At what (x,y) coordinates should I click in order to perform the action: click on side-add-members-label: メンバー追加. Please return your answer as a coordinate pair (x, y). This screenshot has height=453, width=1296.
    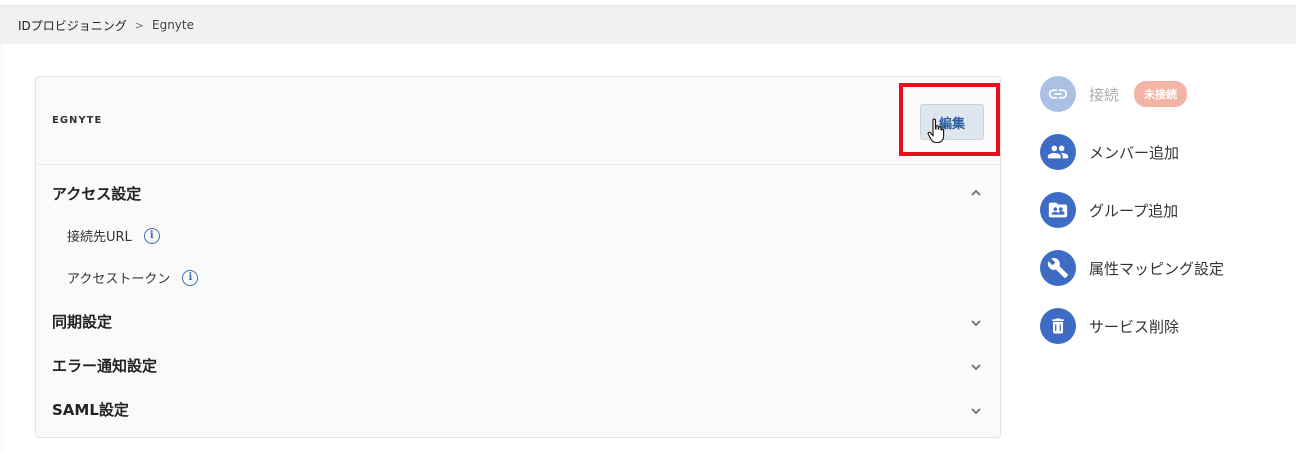
    Looking at the image, I should click on (1134, 152).